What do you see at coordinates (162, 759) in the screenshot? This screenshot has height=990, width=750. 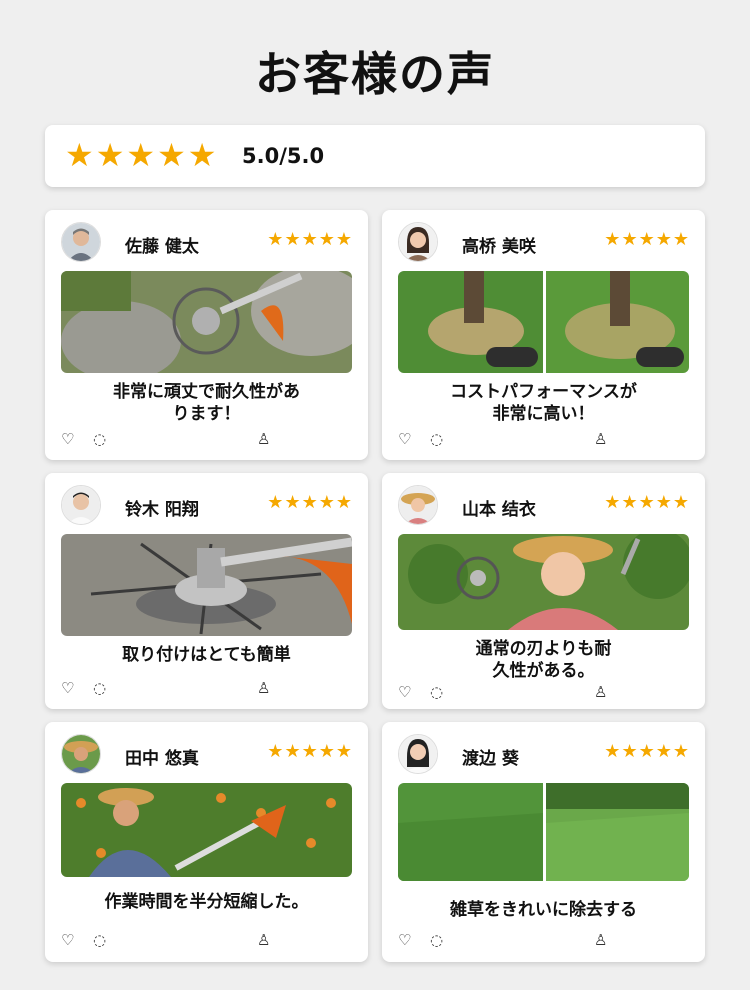 I see `reviewer-name: 田中 悠真` at bounding box center [162, 759].